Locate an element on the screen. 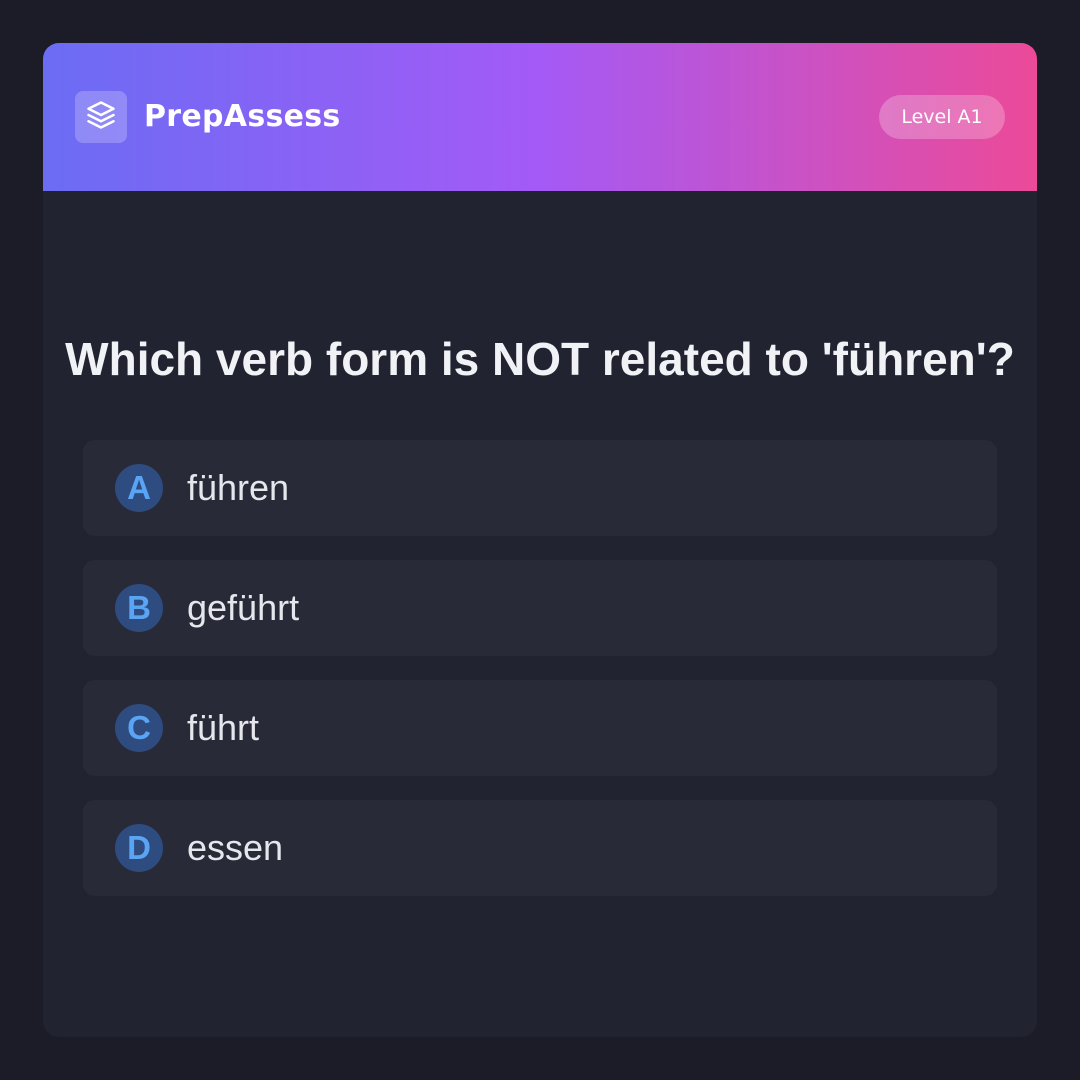  option-letter-badge: D is located at coordinates (139, 848).